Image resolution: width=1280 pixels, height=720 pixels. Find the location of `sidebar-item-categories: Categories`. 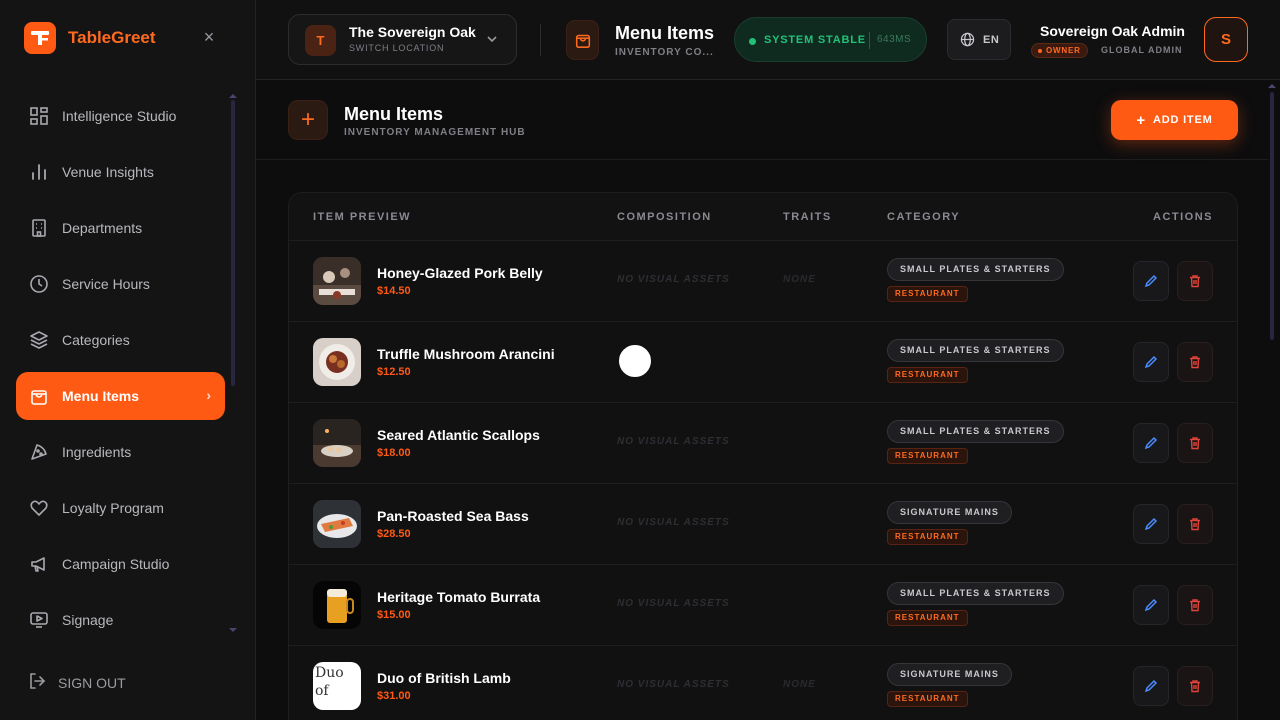

sidebar-item-categories: Categories is located at coordinates (120, 340).